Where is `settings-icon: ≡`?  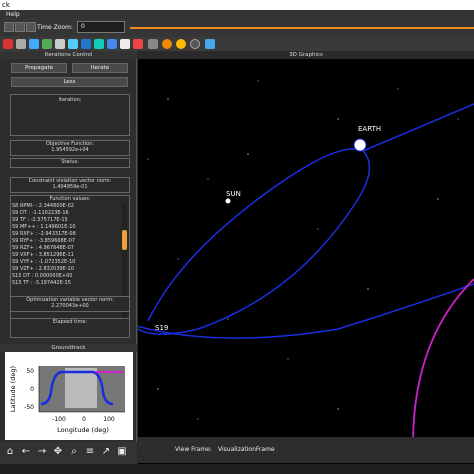 settings-icon: ≡ is located at coordinates (90, 452).